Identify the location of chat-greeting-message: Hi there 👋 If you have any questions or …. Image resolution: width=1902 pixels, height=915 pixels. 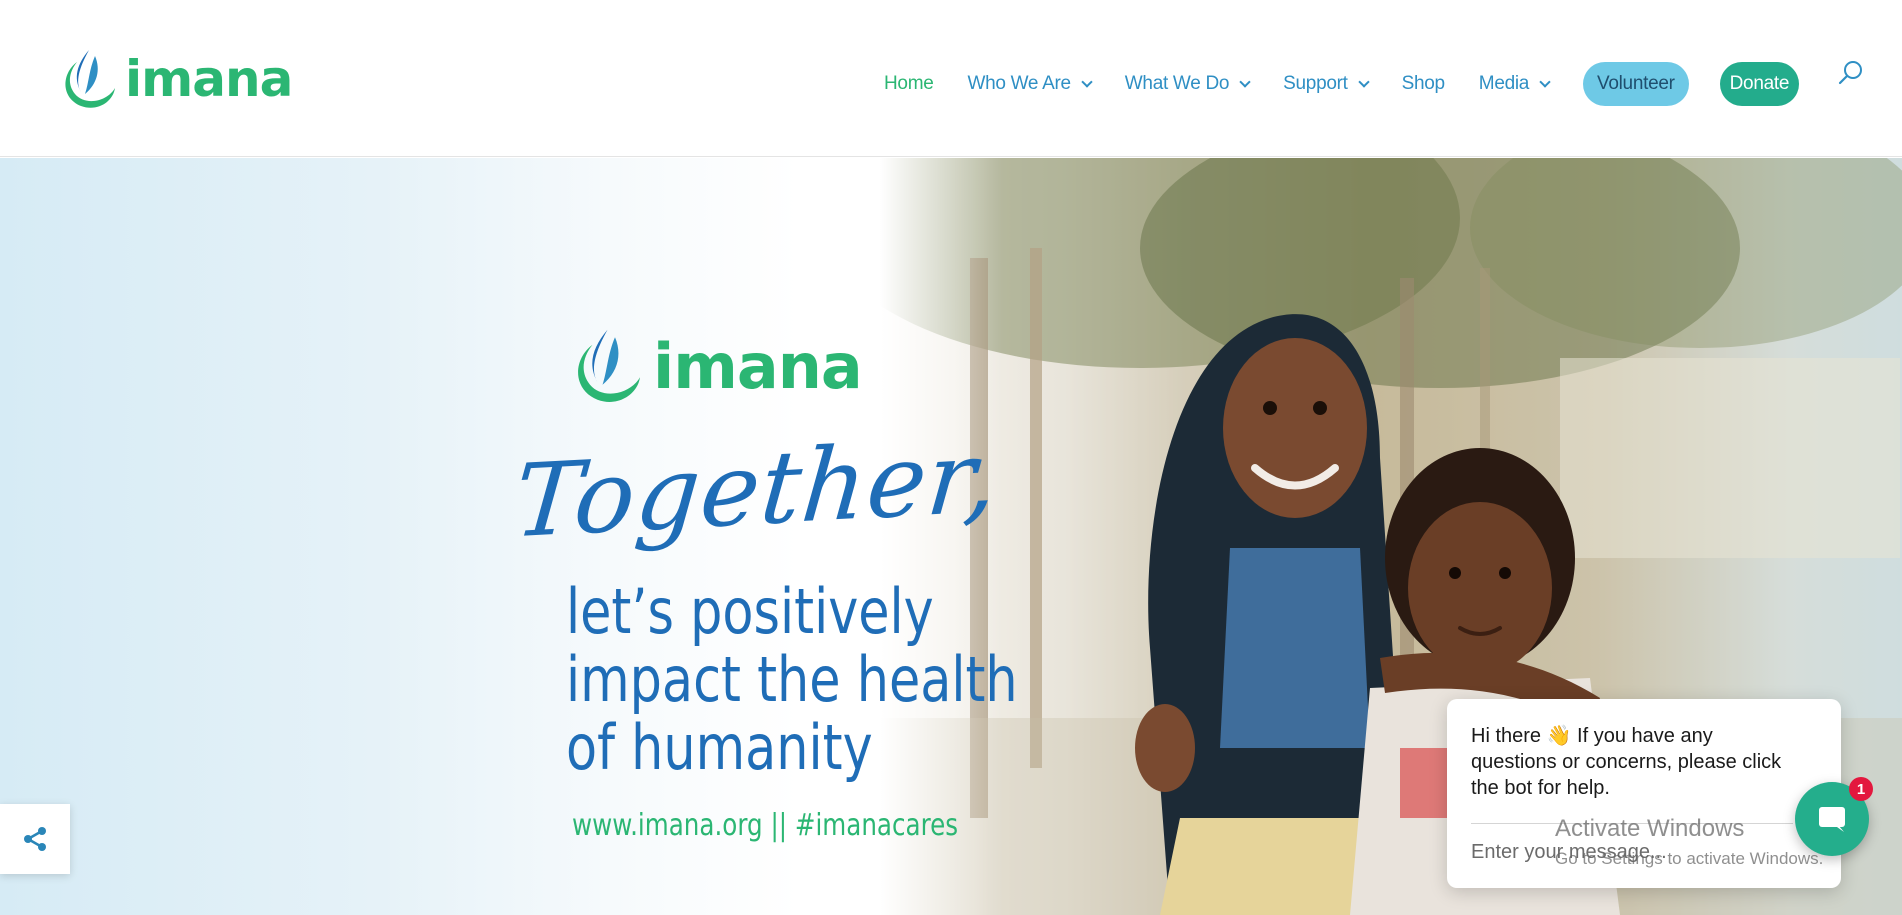
(1626, 762).